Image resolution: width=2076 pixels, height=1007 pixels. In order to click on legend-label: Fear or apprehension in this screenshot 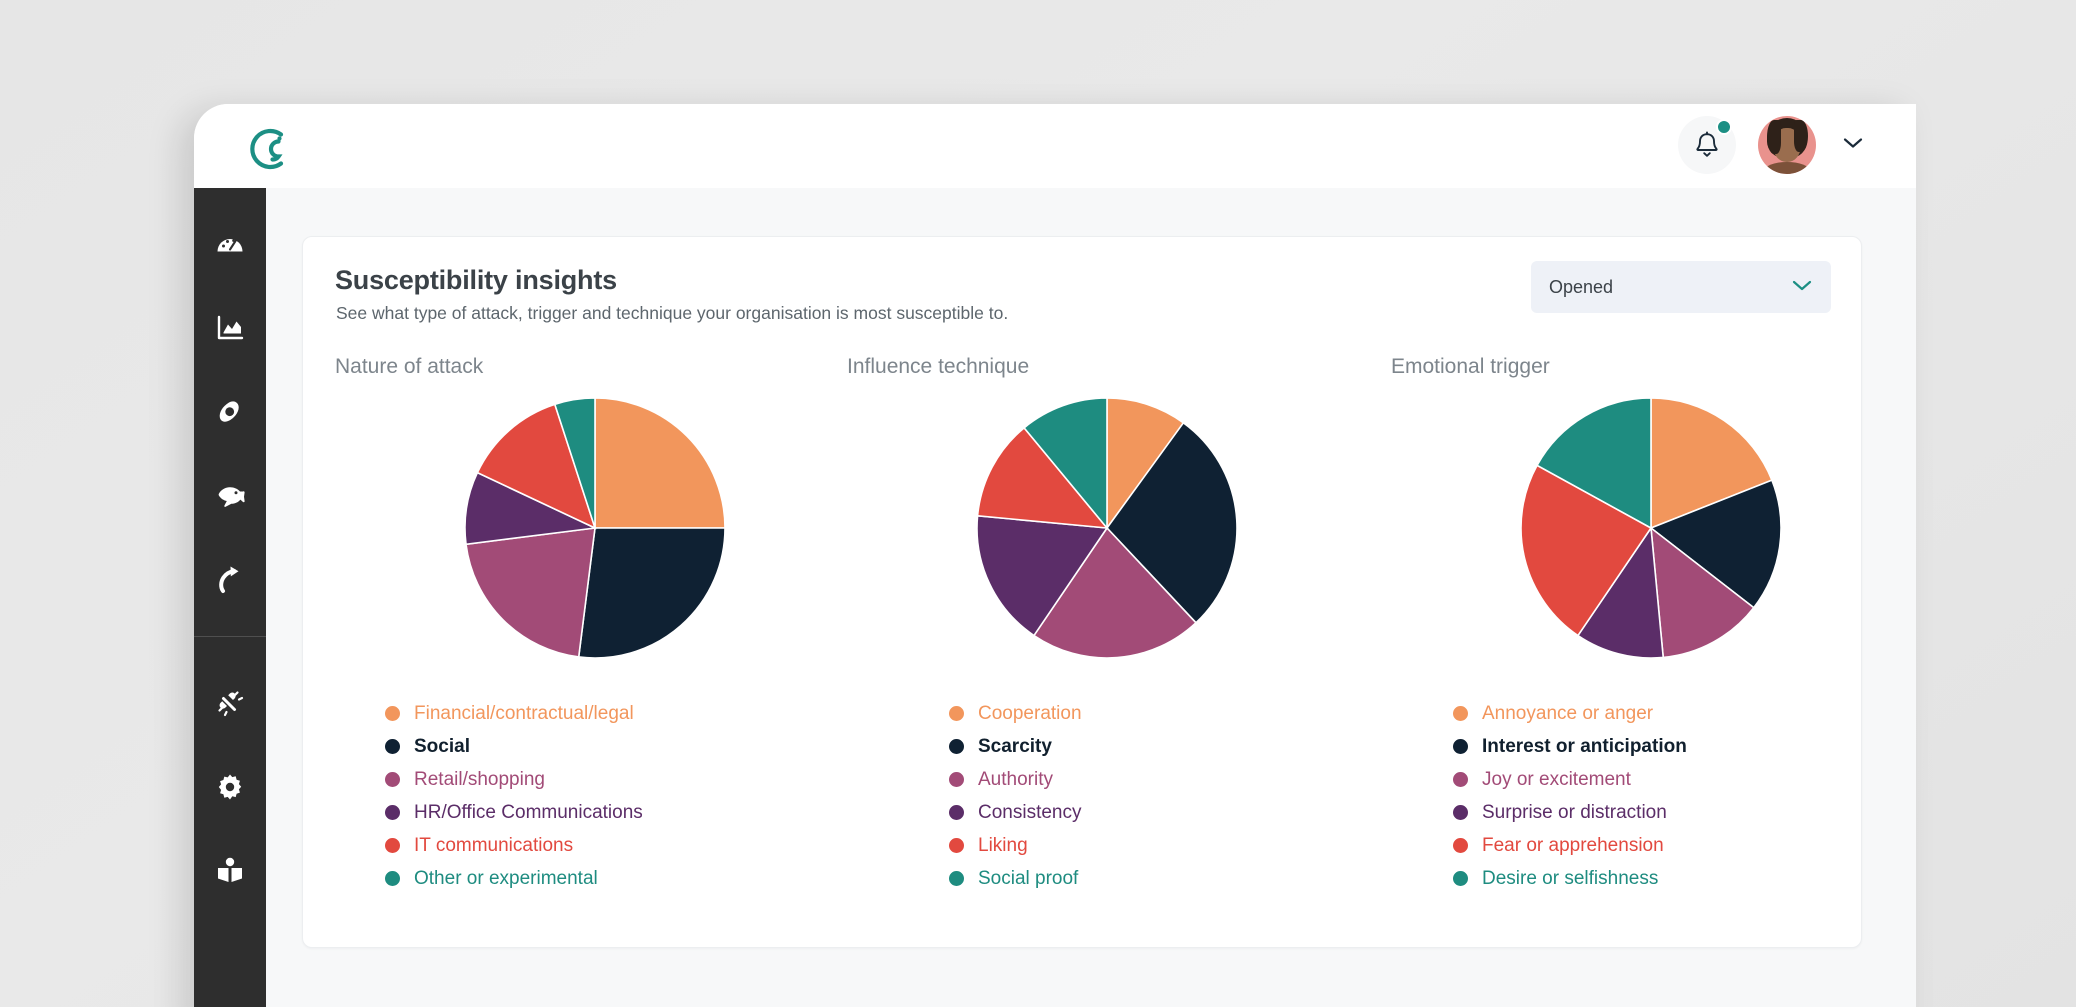, I will do `click(1573, 845)`.